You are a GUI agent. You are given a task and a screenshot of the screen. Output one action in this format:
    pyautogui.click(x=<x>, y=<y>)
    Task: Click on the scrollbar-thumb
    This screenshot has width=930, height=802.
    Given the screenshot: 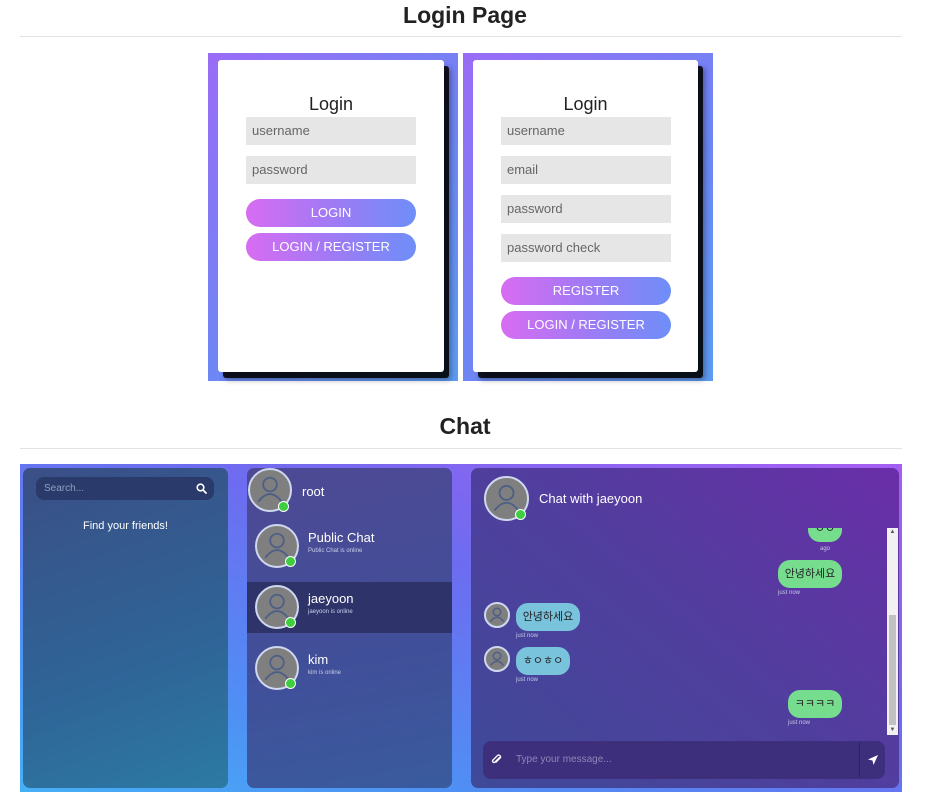 What is the action you would take?
    pyautogui.click(x=892, y=670)
    